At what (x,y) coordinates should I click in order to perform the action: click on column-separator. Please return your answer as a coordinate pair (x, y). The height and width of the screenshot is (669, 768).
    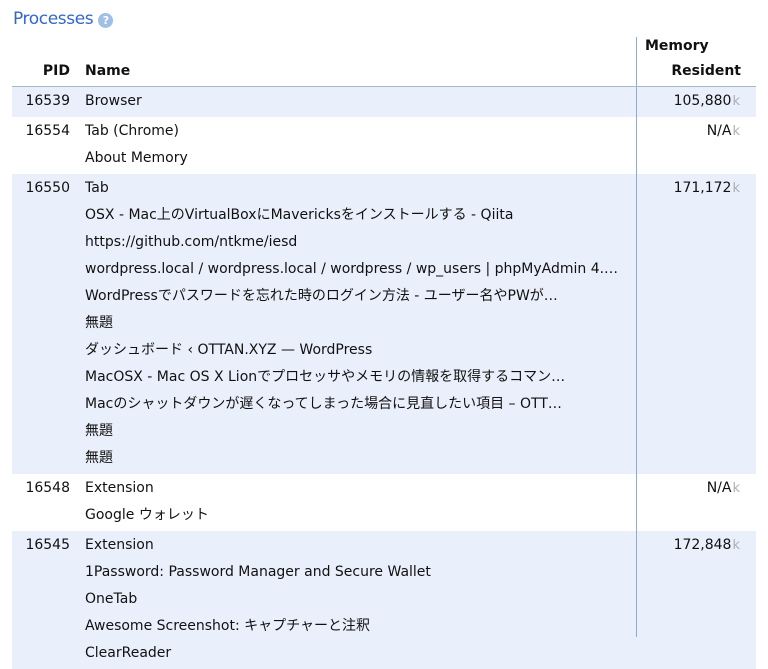
    Looking at the image, I should click on (636, 337).